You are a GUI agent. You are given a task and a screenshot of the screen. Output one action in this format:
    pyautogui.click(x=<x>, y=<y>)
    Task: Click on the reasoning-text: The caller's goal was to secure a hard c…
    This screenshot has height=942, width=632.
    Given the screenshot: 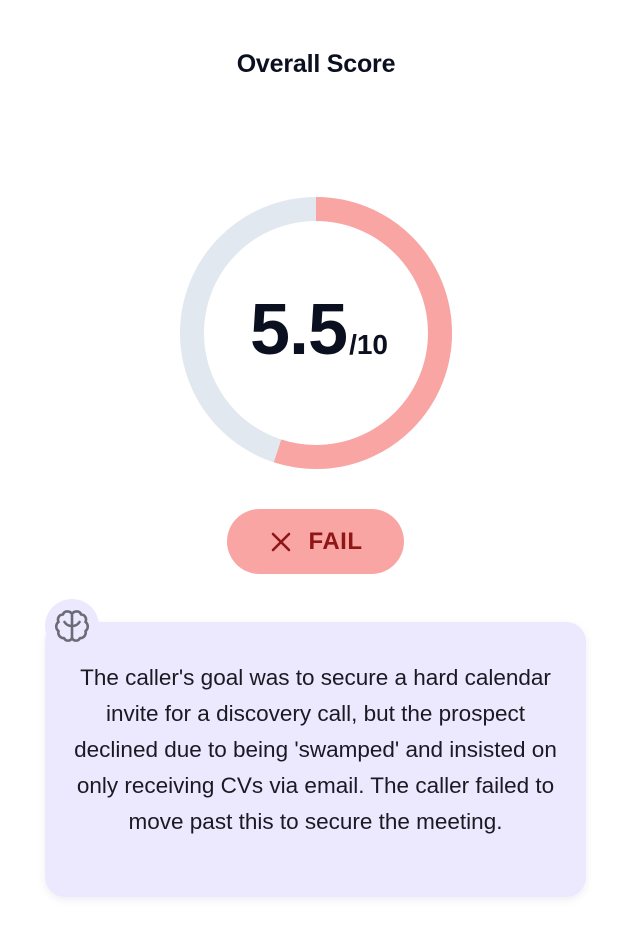 What is the action you would take?
    pyautogui.click(x=315, y=749)
    